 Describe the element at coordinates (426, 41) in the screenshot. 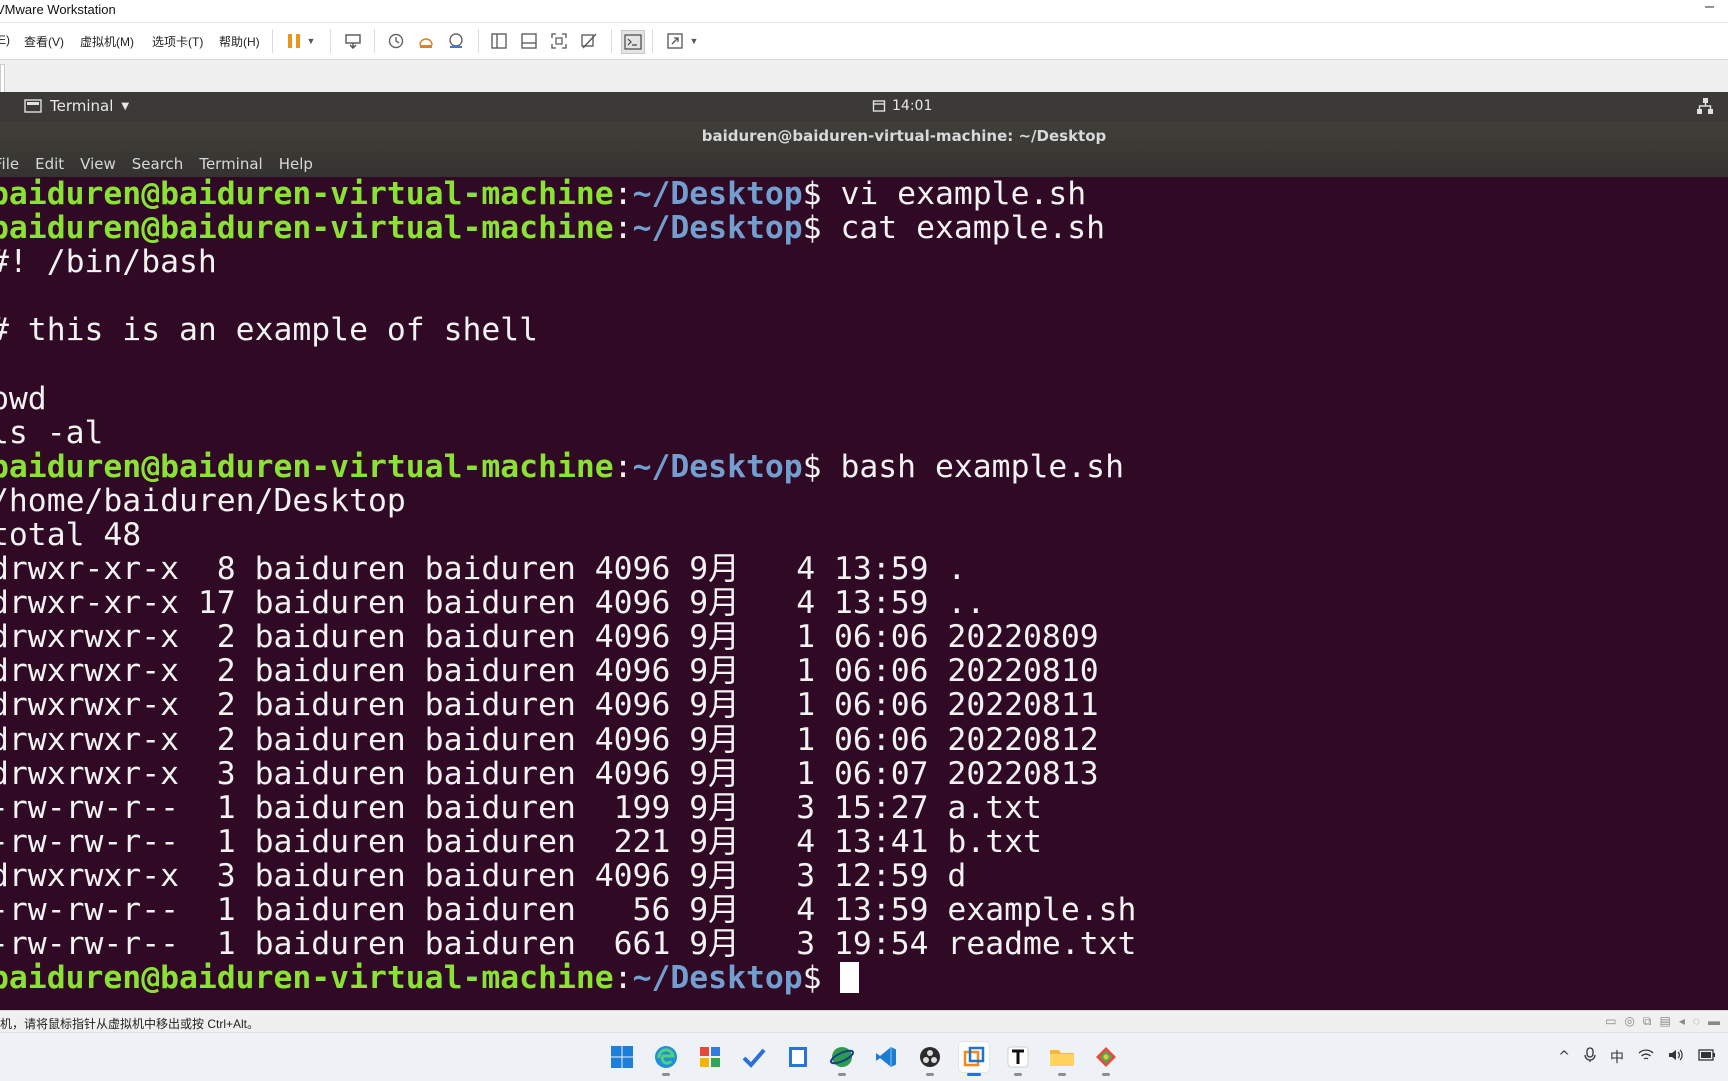

I see `revert-snapshot-icon` at that location.